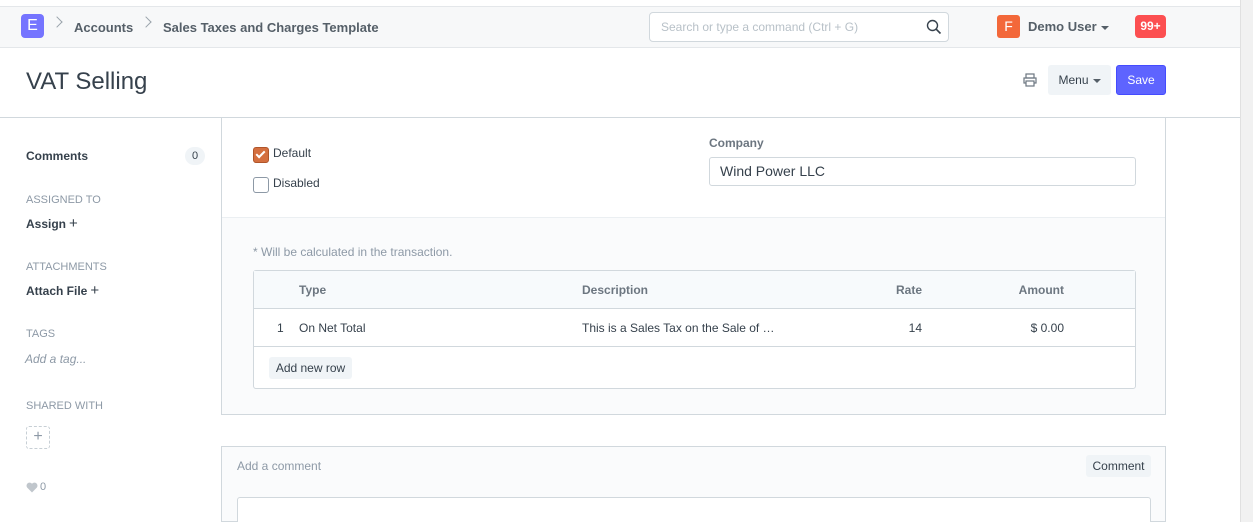 This screenshot has width=1253, height=522. Describe the element at coordinates (279, 466) in the screenshot. I see `comment-placeholder: Add a comment` at that location.